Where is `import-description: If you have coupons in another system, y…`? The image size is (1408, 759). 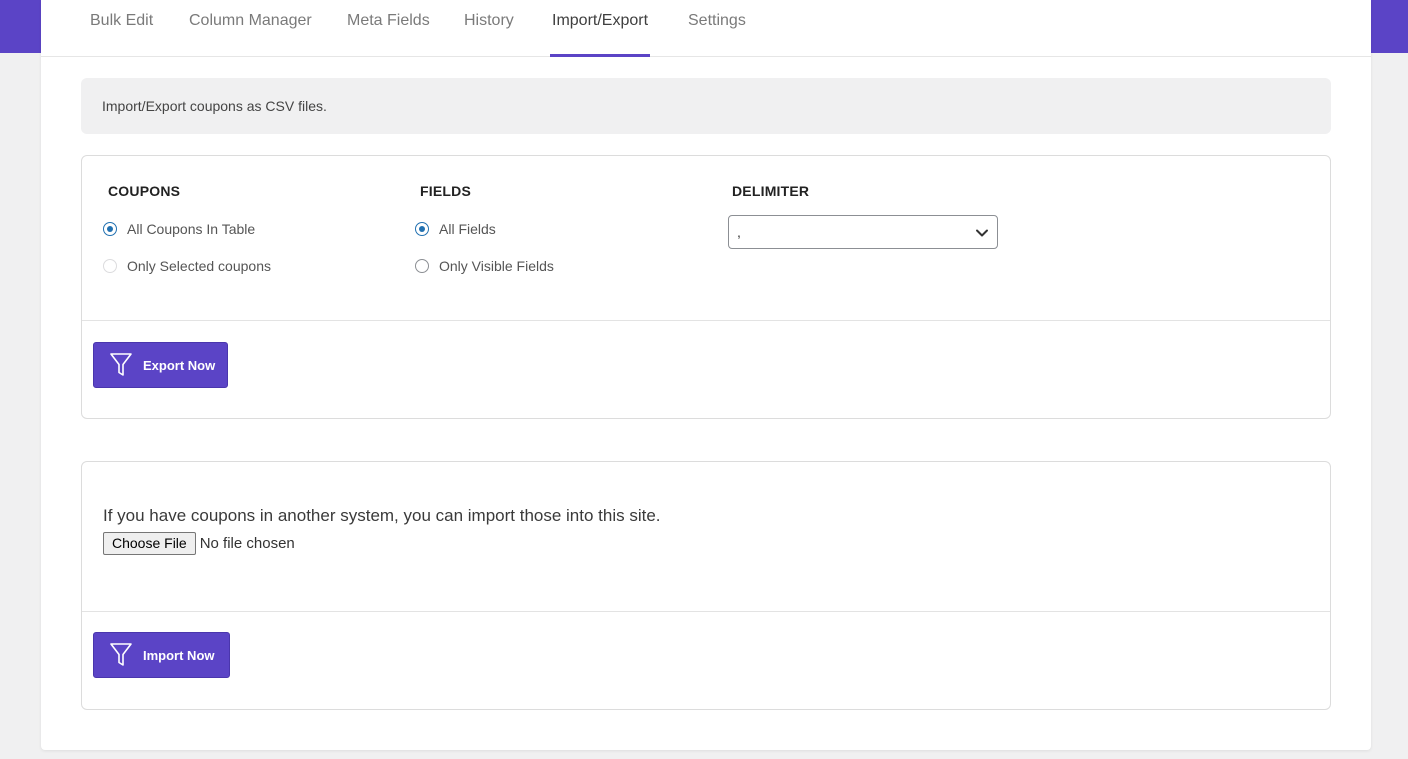
import-description: If you have coupons in another system, y… is located at coordinates (382, 515).